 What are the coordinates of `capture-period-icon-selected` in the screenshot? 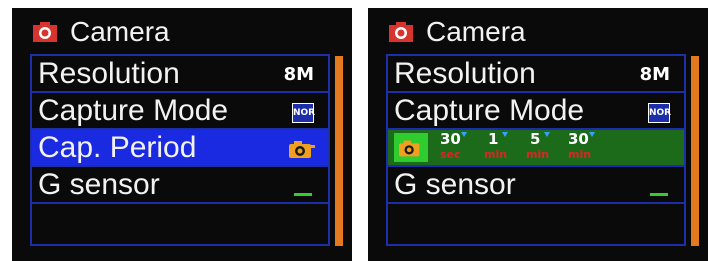 It's located at (411, 147).